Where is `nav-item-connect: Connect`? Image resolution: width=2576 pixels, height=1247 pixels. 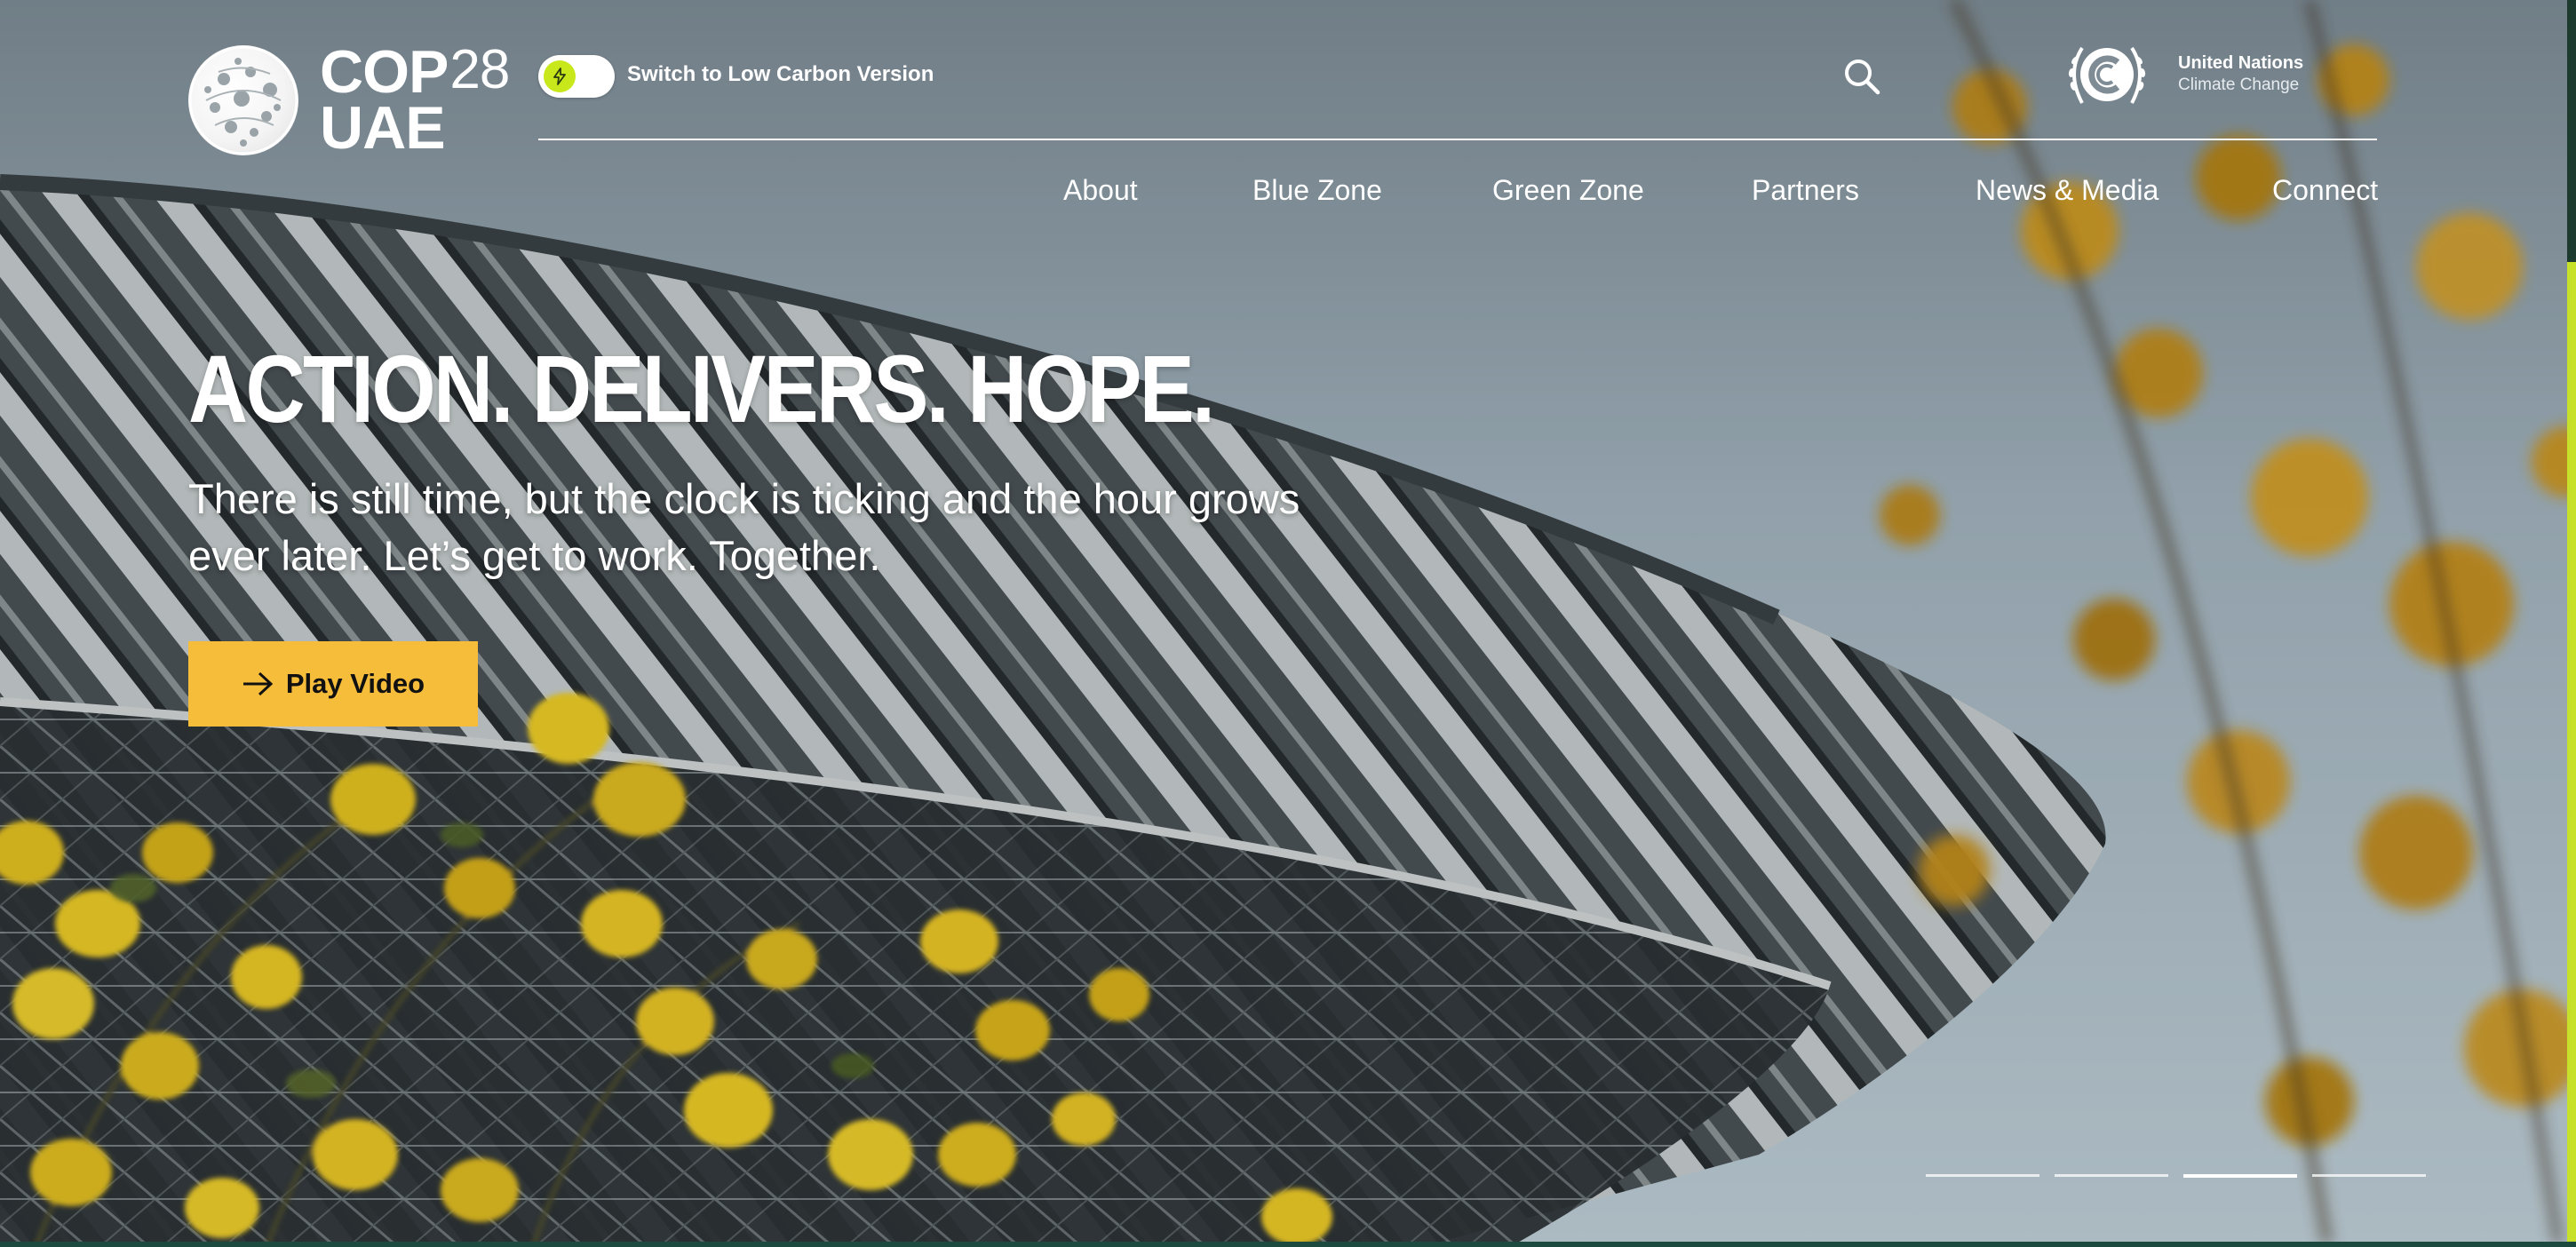 nav-item-connect: Connect is located at coordinates (2325, 190).